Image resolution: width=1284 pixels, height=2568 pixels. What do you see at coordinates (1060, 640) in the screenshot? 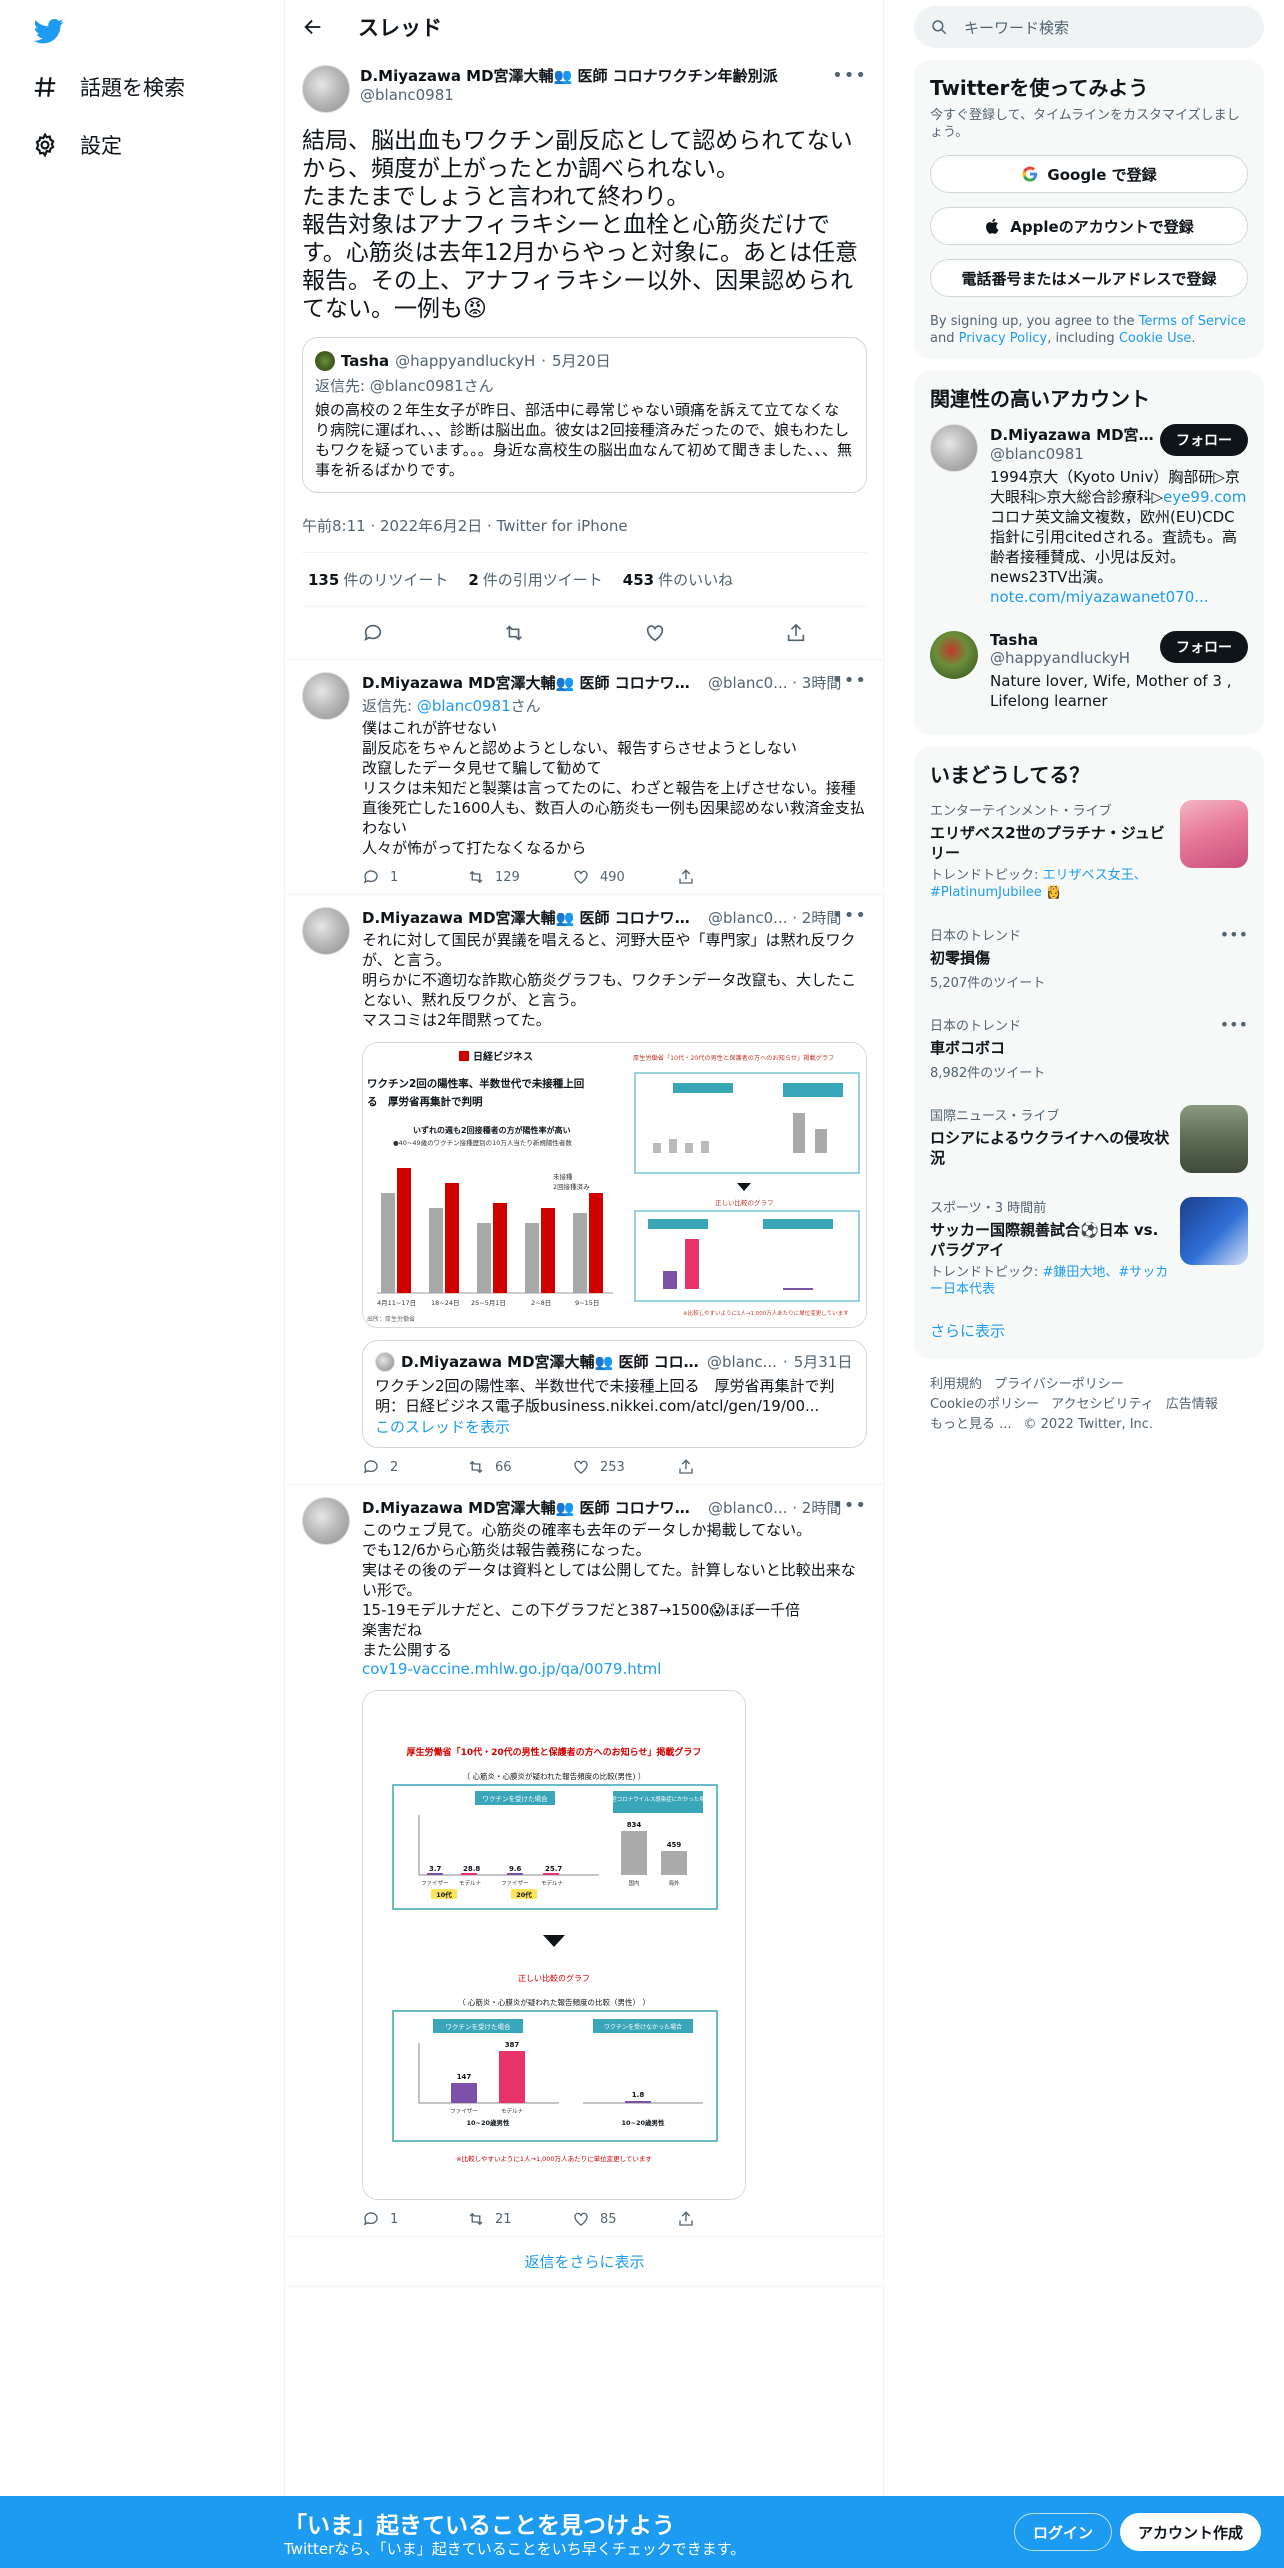
I see `account-name: Tasha` at bounding box center [1060, 640].